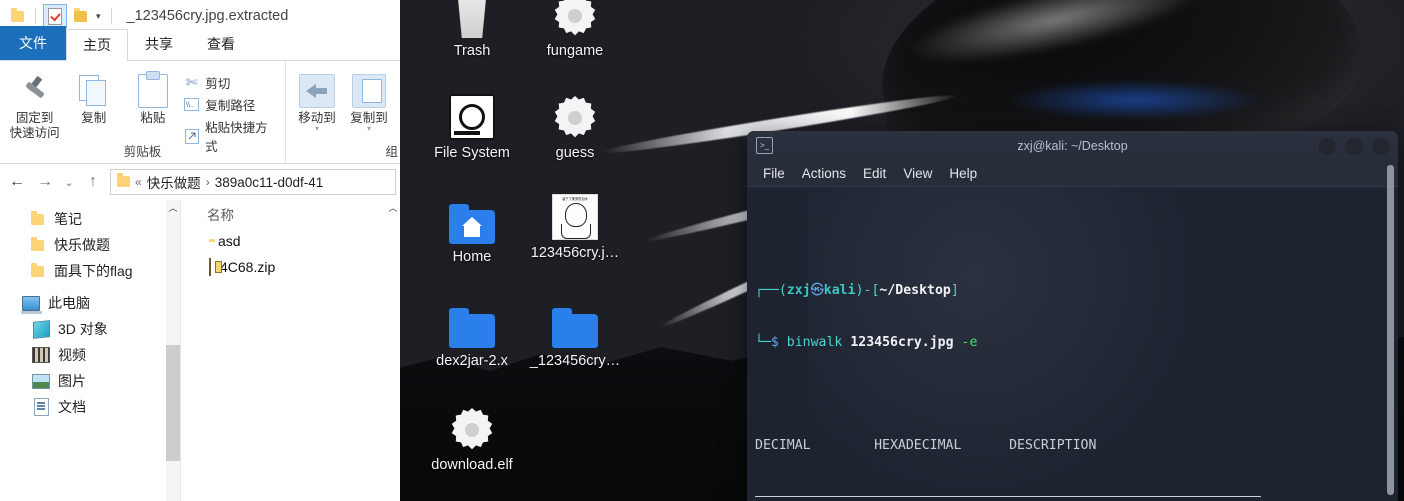  I want to click on file-list-pane: 名称 asd 4C68.zip ︿, so click(290, 350).